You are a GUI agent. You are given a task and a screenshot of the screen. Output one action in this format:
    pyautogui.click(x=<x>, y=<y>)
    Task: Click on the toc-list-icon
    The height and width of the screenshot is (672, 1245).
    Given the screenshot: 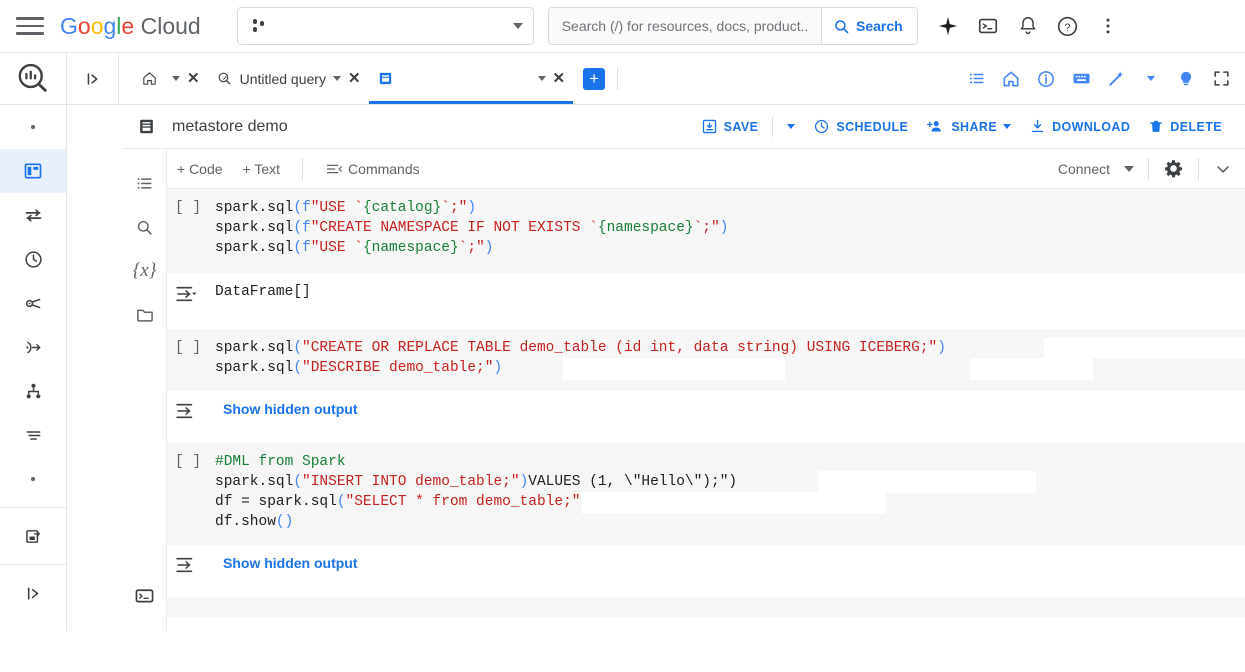 What is the action you would take?
    pyautogui.click(x=144, y=183)
    